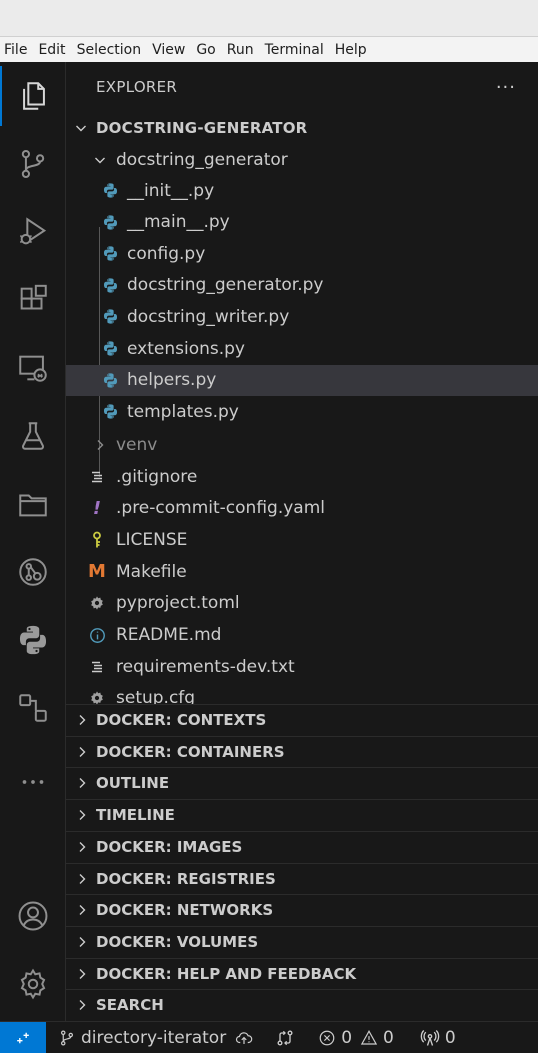 The height and width of the screenshot is (1053, 538). What do you see at coordinates (302, 571) in the screenshot?
I see `file-row: M Makefile` at bounding box center [302, 571].